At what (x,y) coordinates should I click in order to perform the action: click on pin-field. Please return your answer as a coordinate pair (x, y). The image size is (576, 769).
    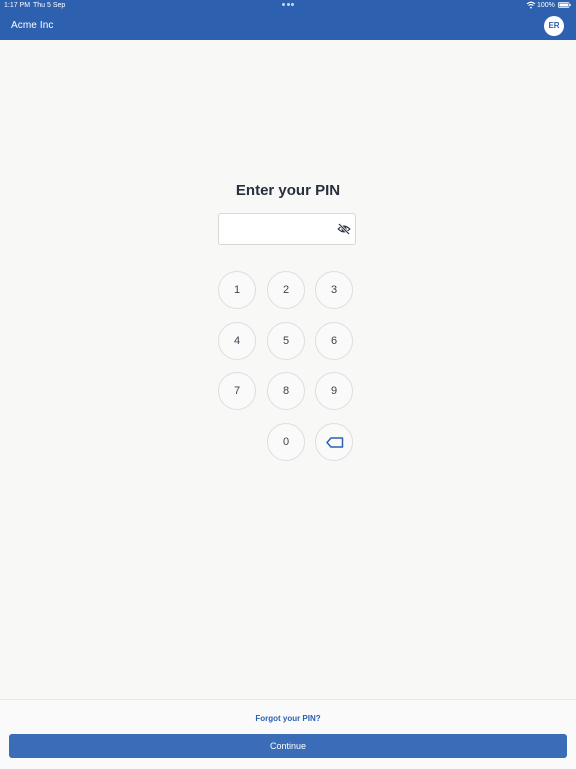
    Looking at the image, I should click on (287, 229).